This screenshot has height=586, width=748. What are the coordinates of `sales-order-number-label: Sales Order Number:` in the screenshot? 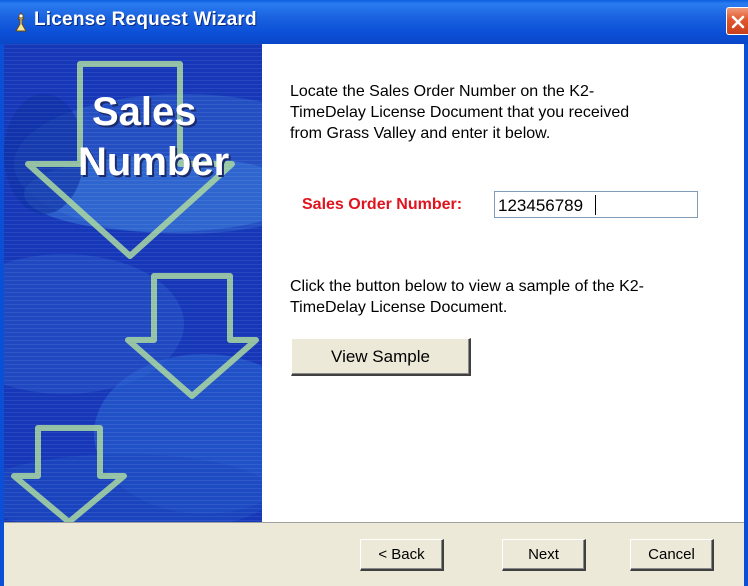 It's located at (382, 204).